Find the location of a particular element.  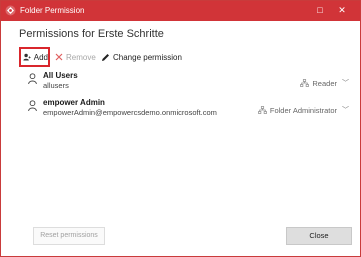

dialog-heading: Permissions for Erste Schritte is located at coordinates (91, 34).